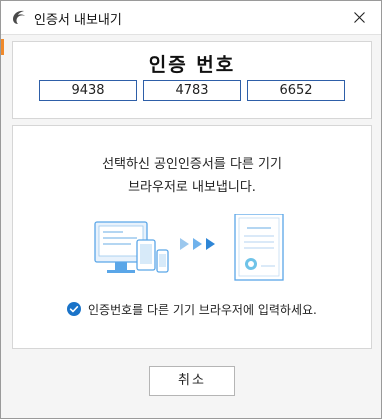 Image resolution: width=382 pixels, height=419 pixels. What do you see at coordinates (19, 17) in the screenshot?
I see `app-logo-icon` at bounding box center [19, 17].